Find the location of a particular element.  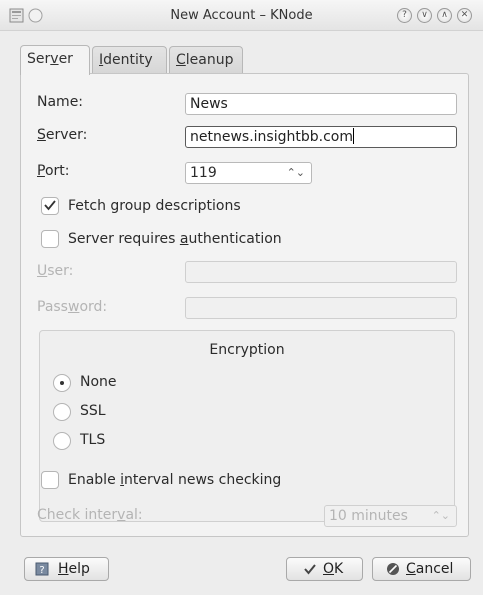

name-field: News is located at coordinates (321, 104).